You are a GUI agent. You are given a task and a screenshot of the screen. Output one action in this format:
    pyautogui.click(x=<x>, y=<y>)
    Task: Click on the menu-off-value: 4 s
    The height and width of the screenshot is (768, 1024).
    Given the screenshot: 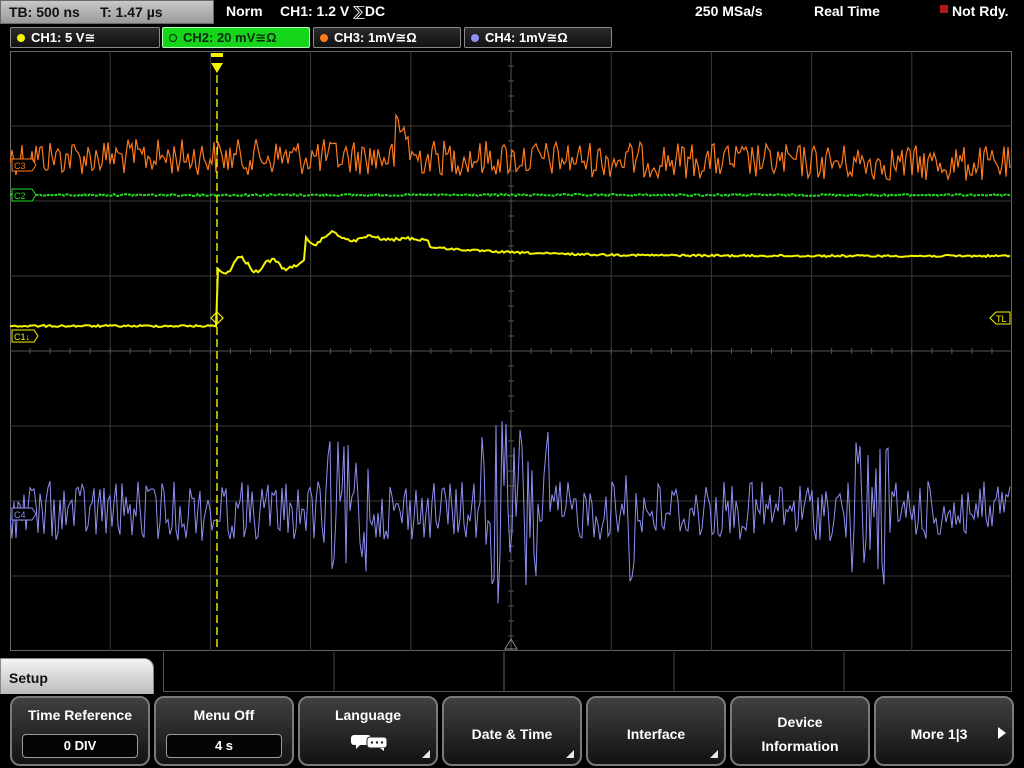 What is the action you would take?
    pyautogui.click(x=224, y=746)
    